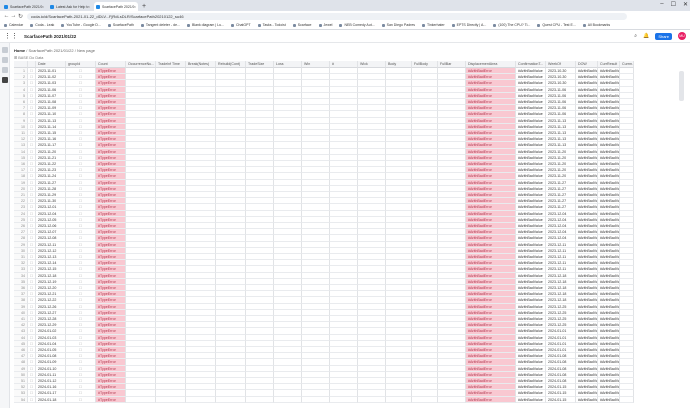  What do you see at coordinates (433, 25) in the screenshot?
I see `bookmark-item: Tinkerhater` at bounding box center [433, 25].